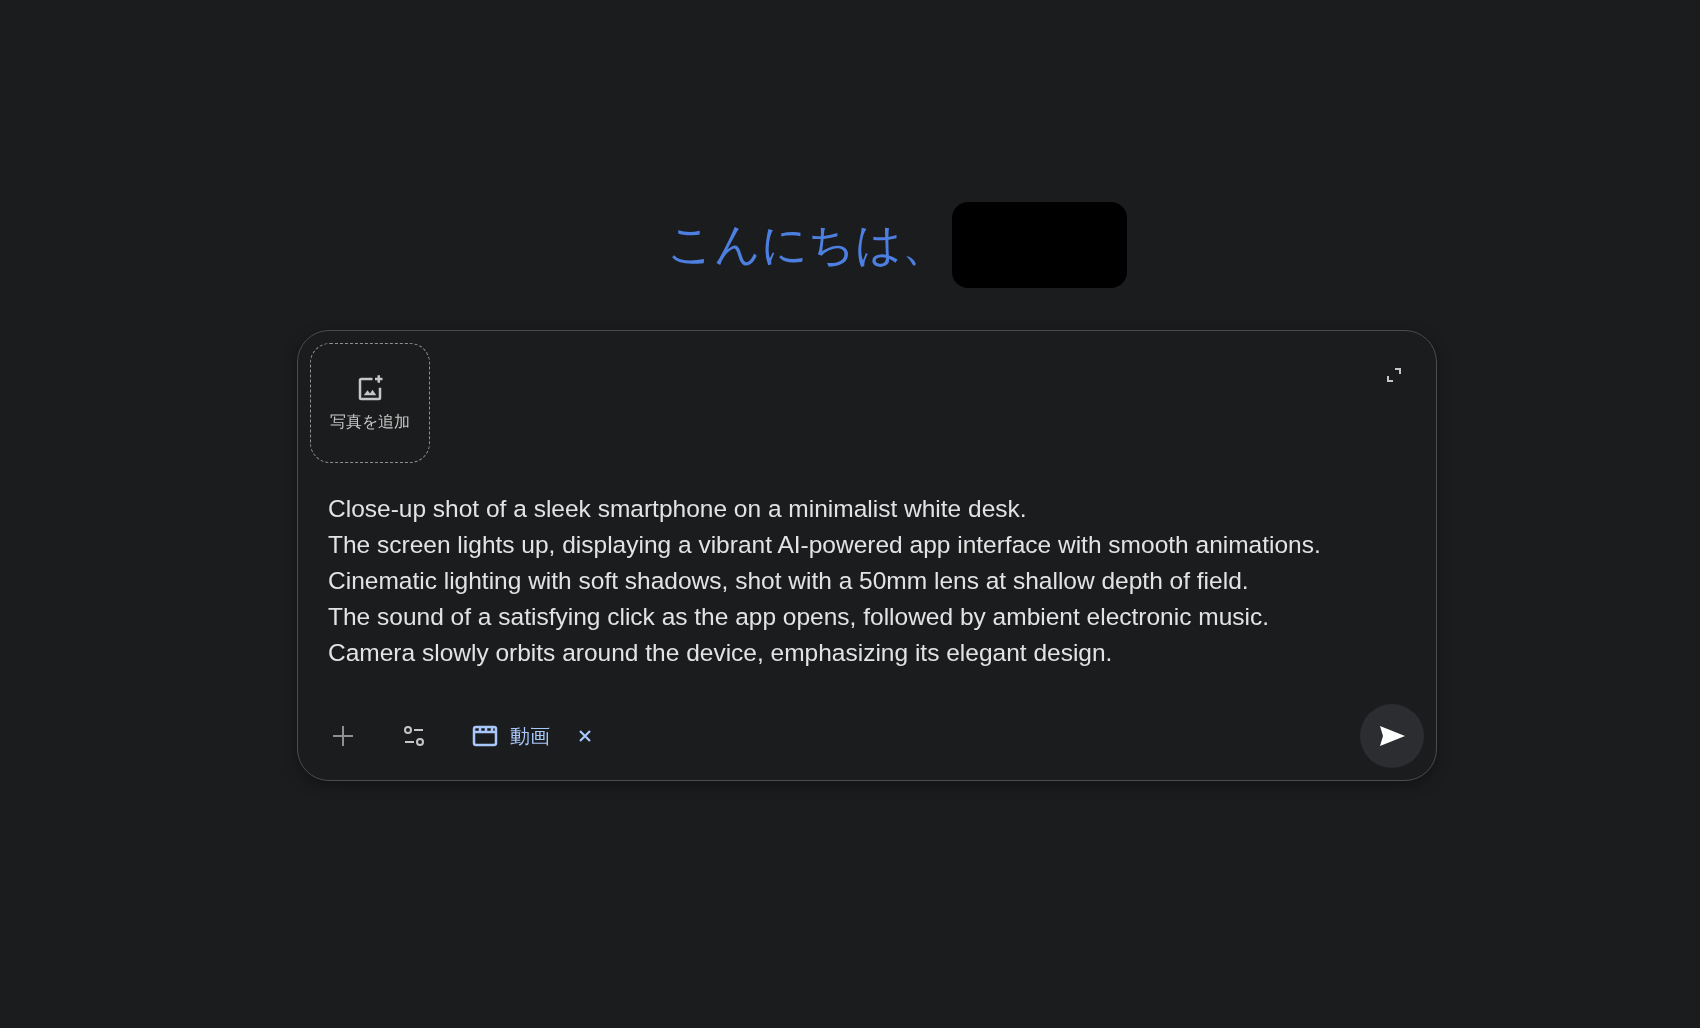 This screenshot has width=1700, height=1028. What do you see at coordinates (414, 736) in the screenshot?
I see `sliders-icon` at bounding box center [414, 736].